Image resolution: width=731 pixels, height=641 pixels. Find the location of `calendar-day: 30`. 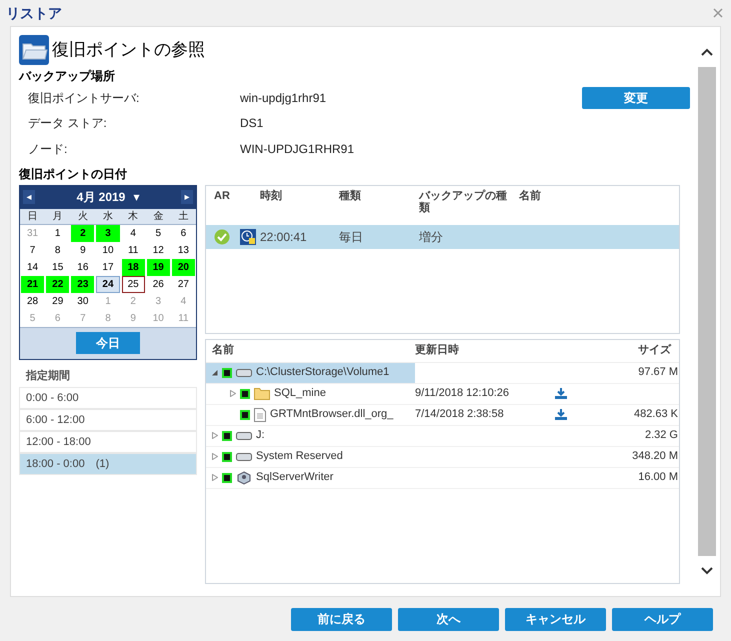

calendar-day: 30 is located at coordinates (82, 301).